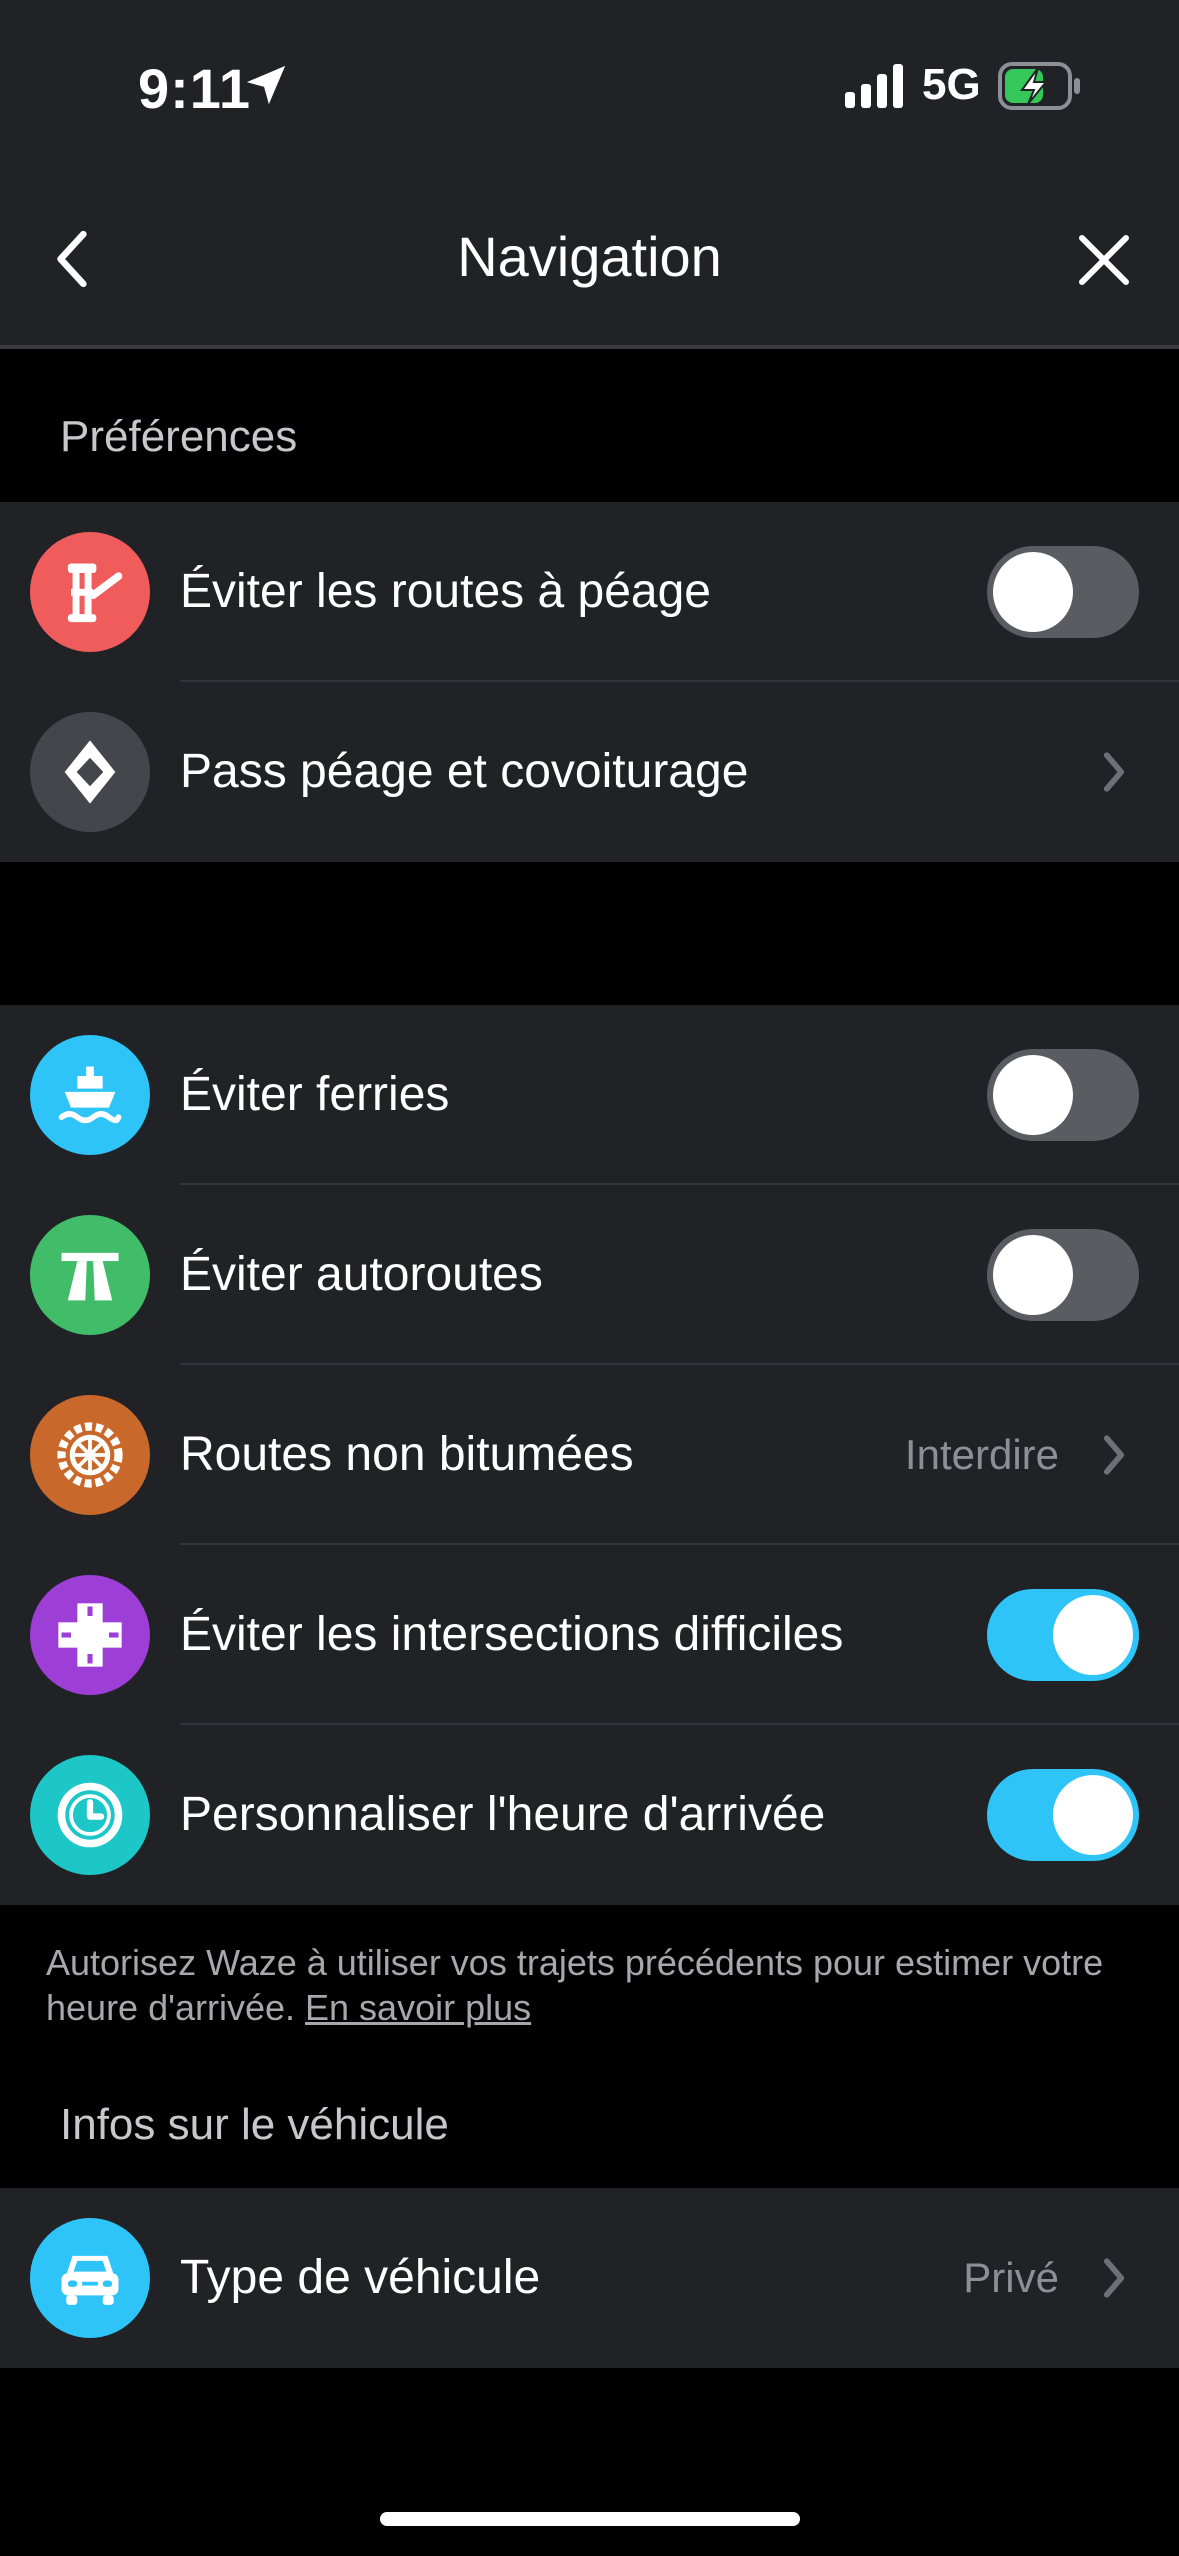  What do you see at coordinates (361, 1274) in the screenshot?
I see `row-label: Éviter autoroutes` at bounding box center [361, 1274].